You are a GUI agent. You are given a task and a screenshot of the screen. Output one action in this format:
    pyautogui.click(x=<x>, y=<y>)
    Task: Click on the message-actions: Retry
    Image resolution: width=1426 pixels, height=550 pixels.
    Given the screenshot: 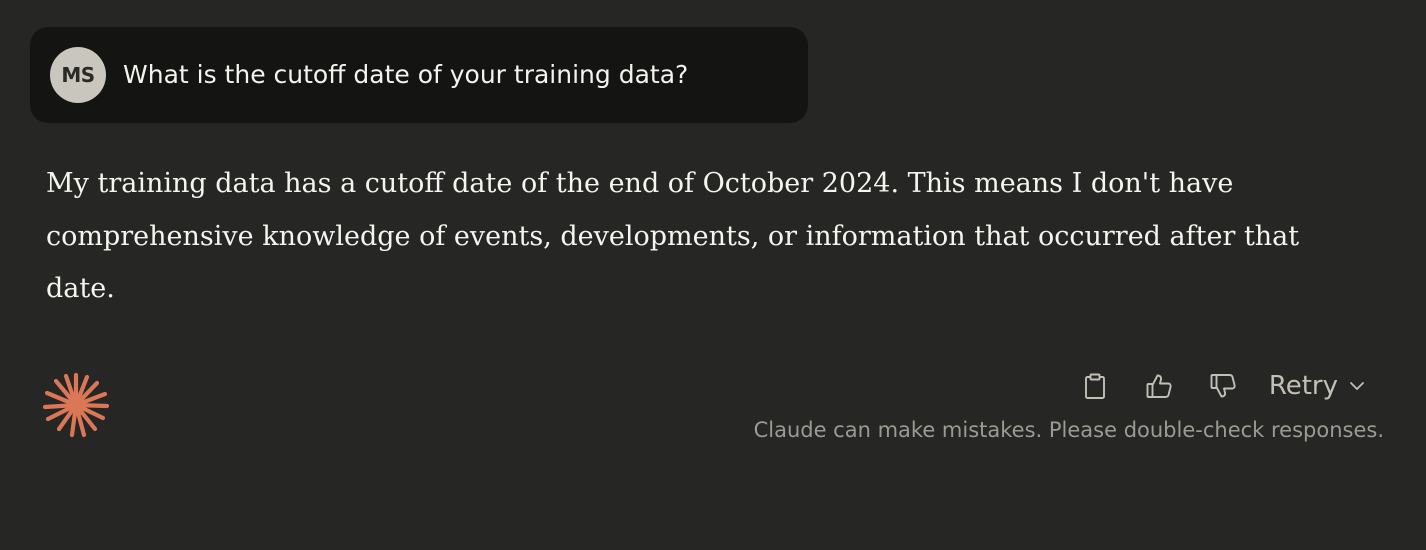 What is the action you would take?
    pyautogui.click(x=1220, y=386)
    